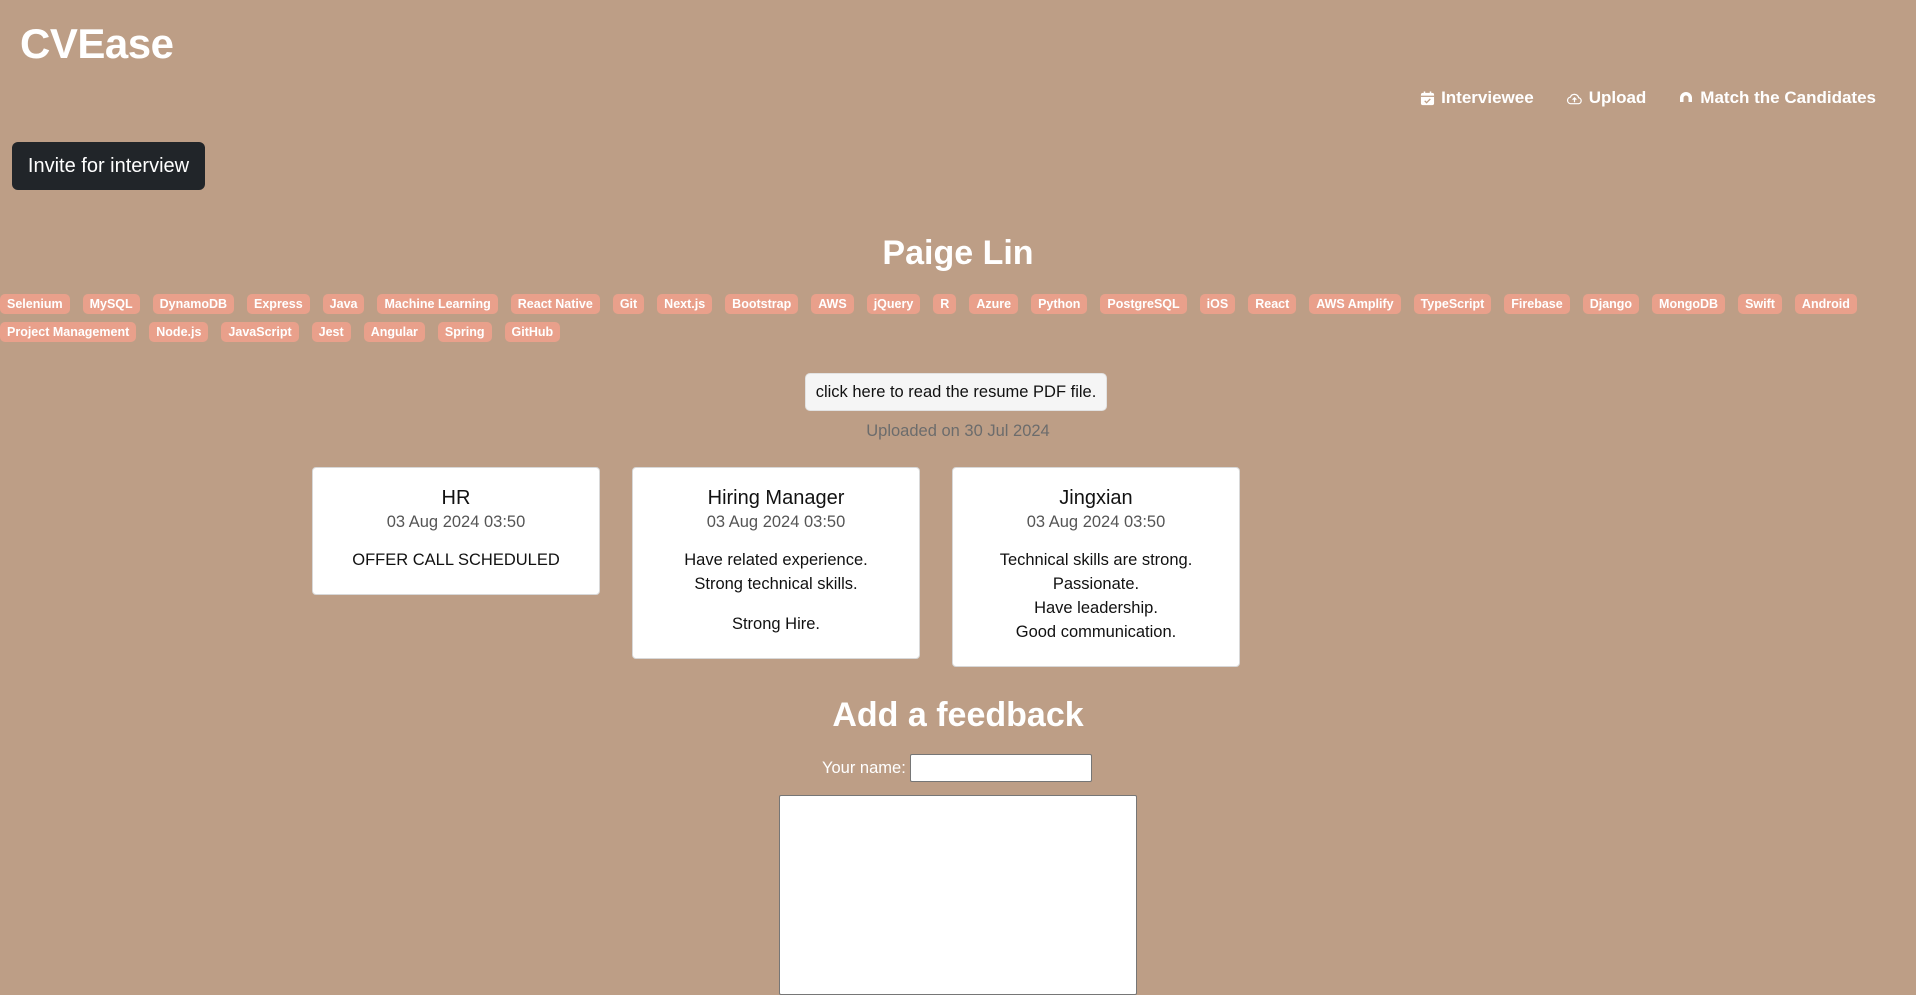 This screenshot has height=995, width=1916. What do you see at coordinates (331, 332) in the screenshot?
I see `skill-tag: Jest` at bounding box center [331, 332].